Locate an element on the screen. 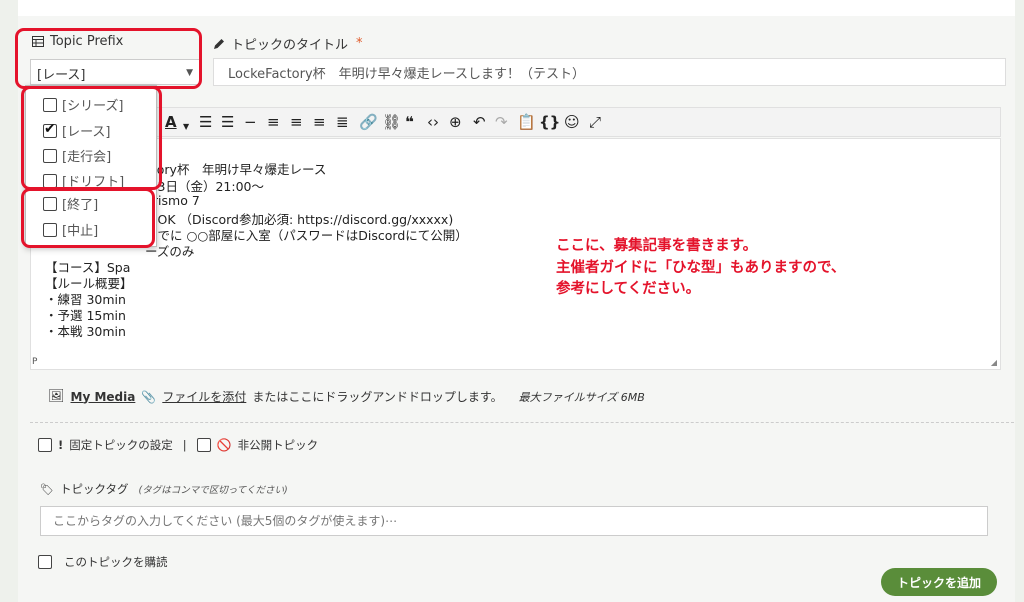  quote-icon: ❝ is located at coordinates (409, 122).